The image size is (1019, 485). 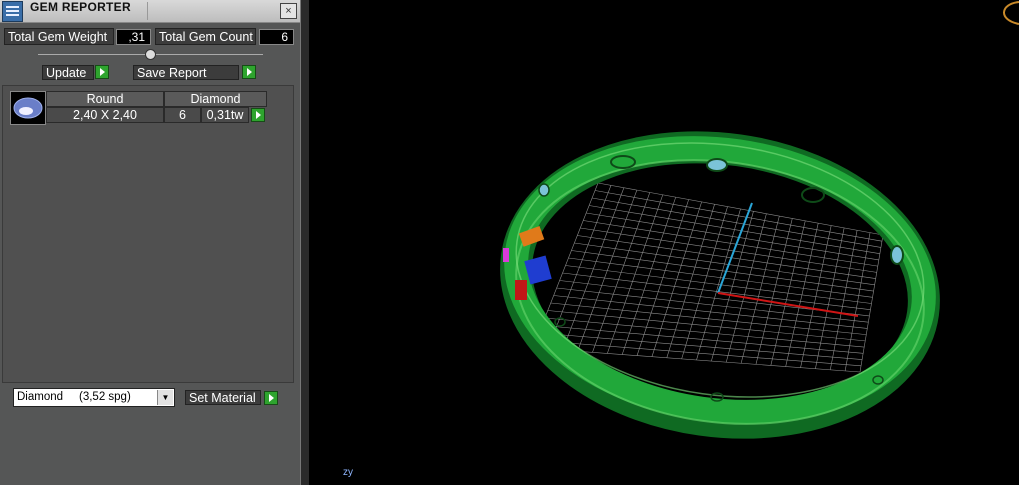 What do you see at coordinates (105, 115) in the screenshot?
I see `gem-size-cell: 2,40 X 2,40` at bounding box center [105, 115].